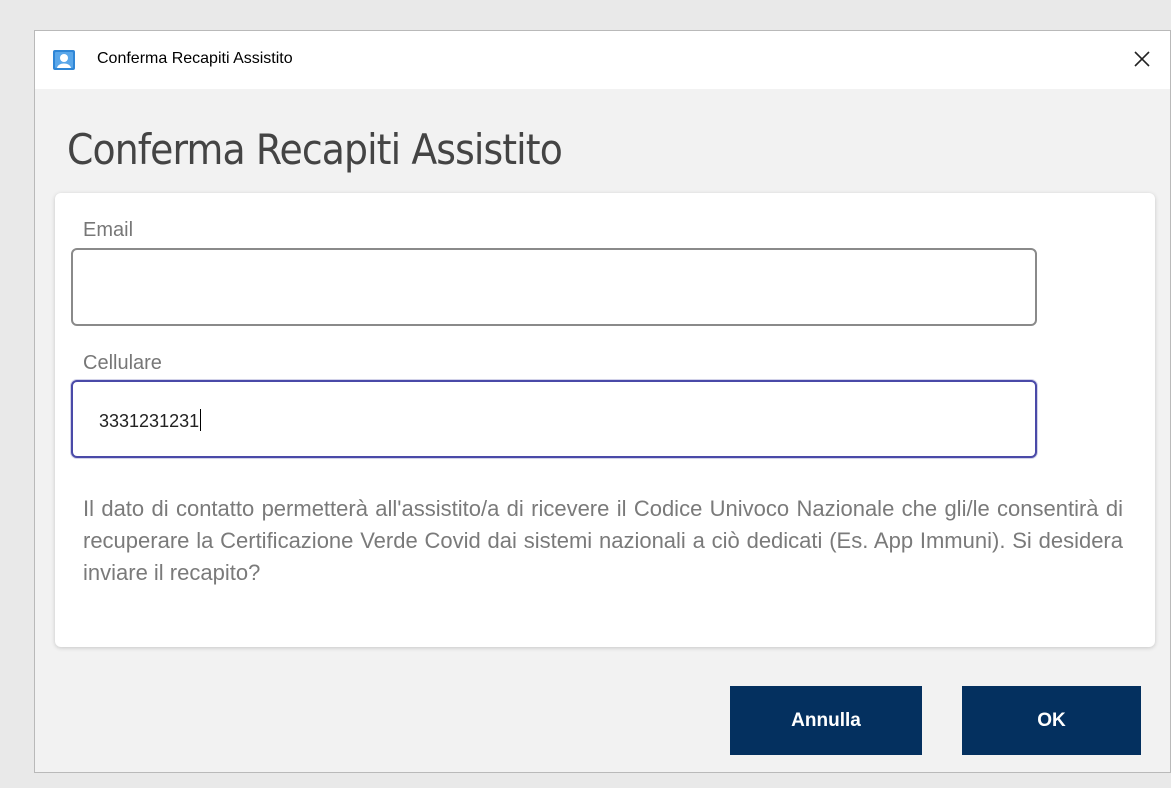 Image resolution: width=1171 pixels, height=788 pixels. I want to click on person-card-icon, so click(64, 60).